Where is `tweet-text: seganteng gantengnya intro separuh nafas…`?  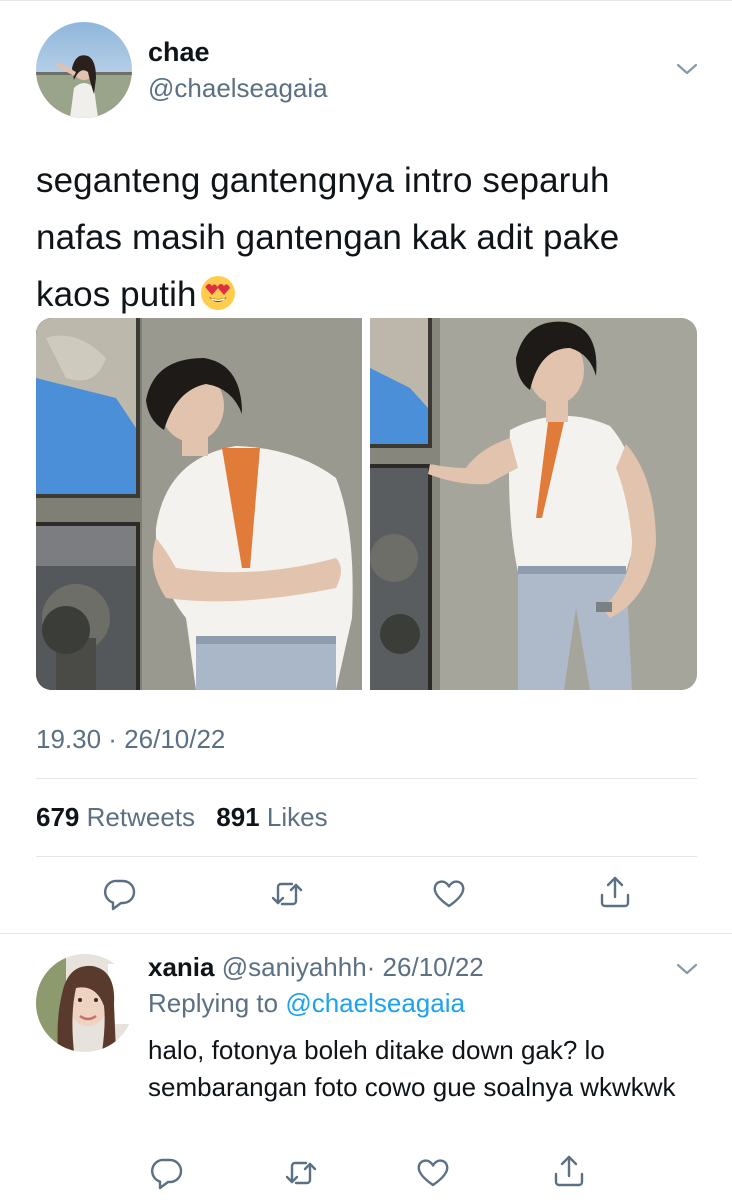 tweet-text: seganteng gantengnya intro separuh nafas… is located at coordinates (366, 237).